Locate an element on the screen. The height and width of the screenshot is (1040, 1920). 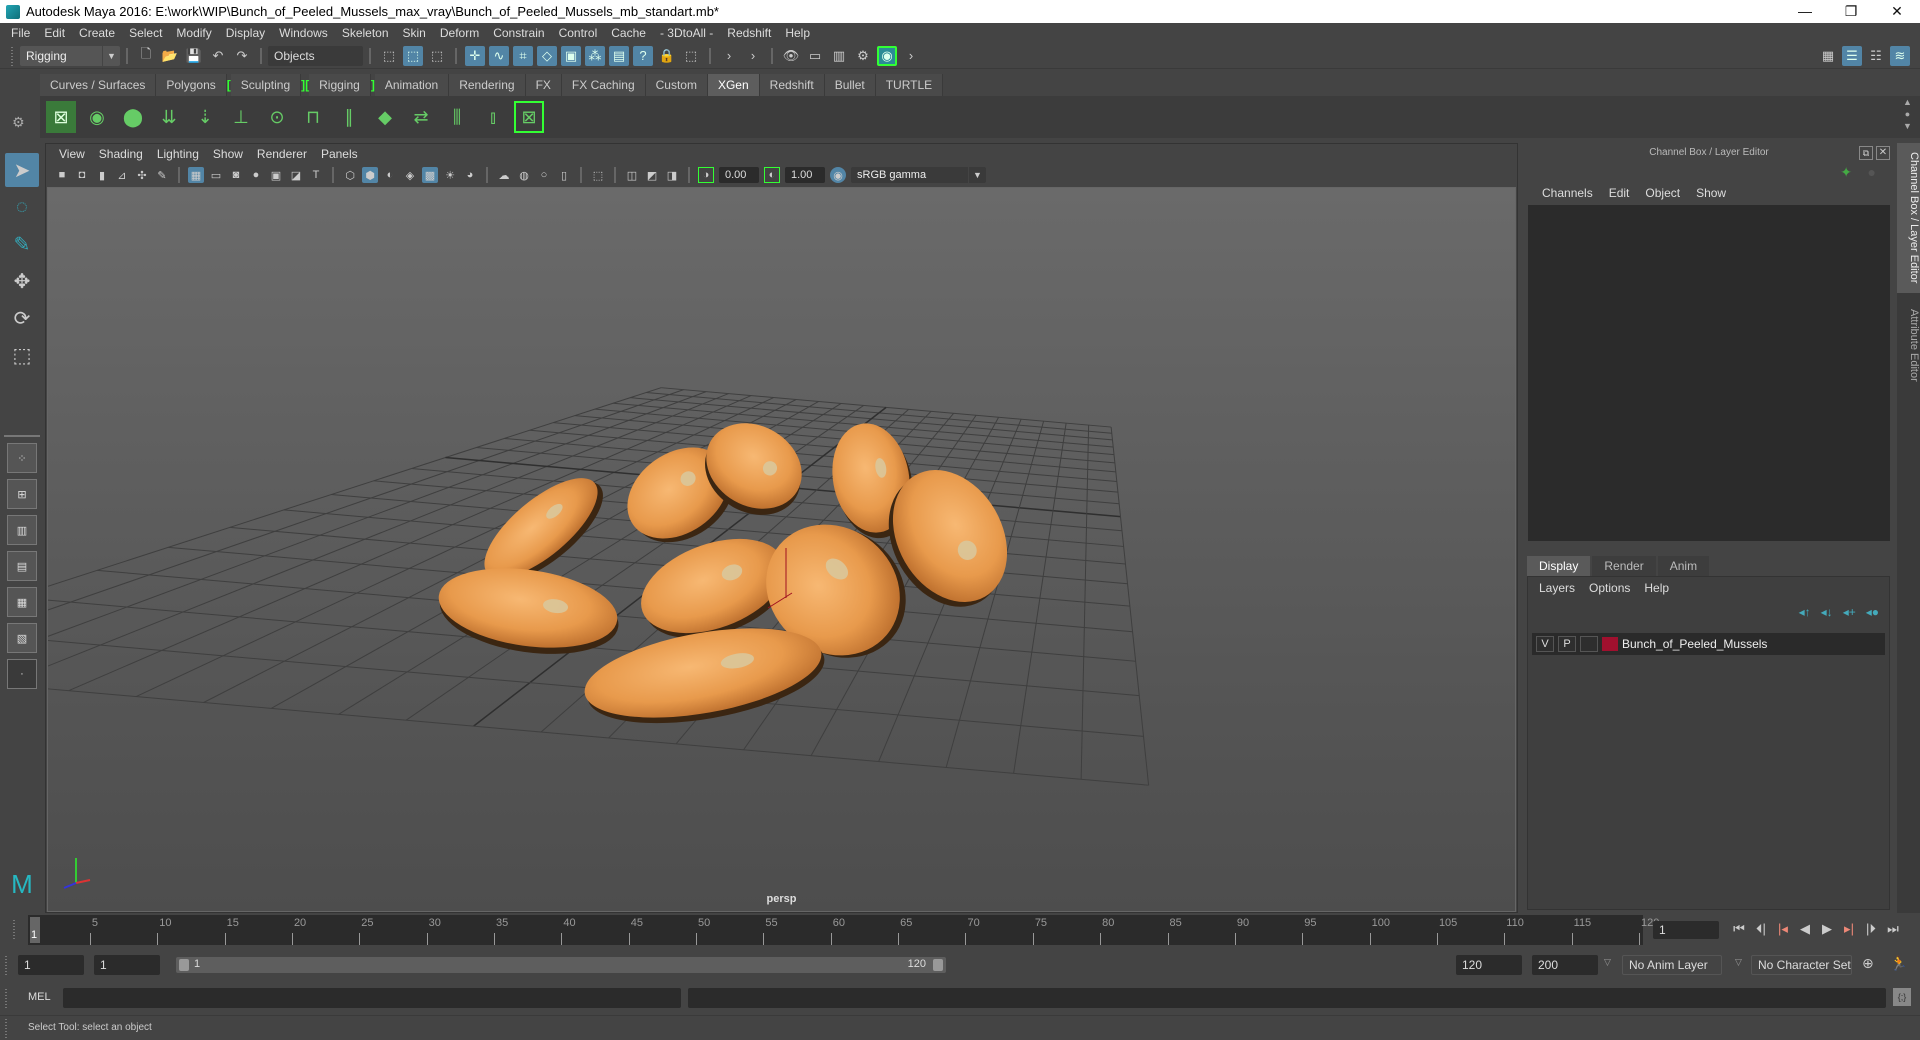
safe-title-icon: T is located at coordinates (316, 175).